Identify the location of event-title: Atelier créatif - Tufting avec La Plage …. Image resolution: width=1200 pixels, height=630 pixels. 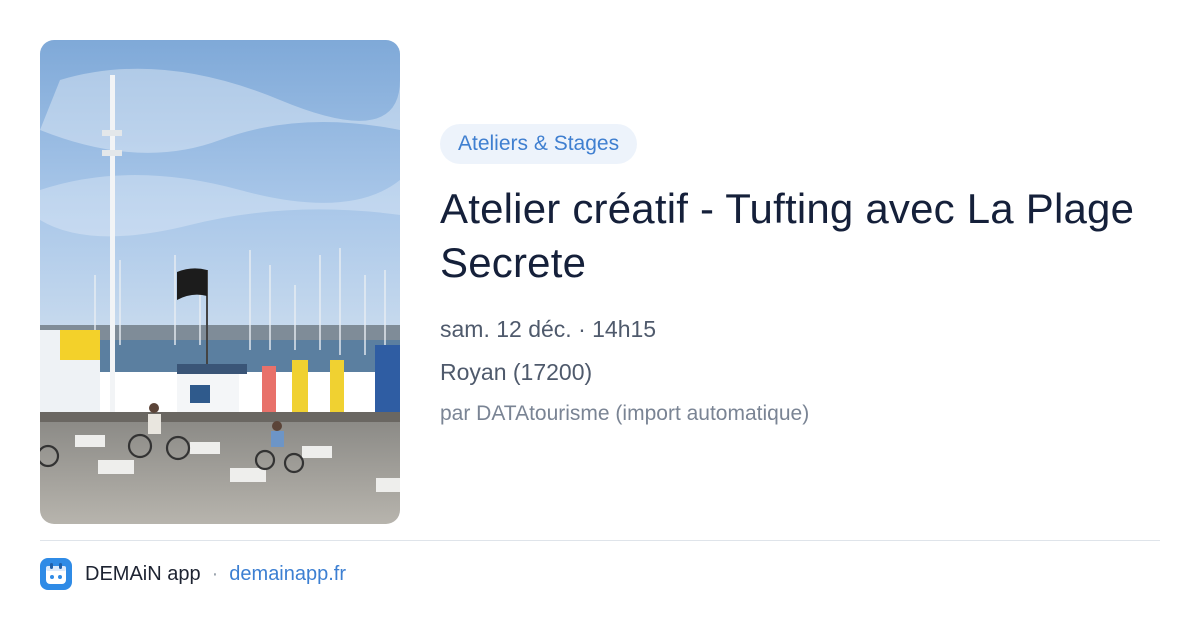
(800, 236).